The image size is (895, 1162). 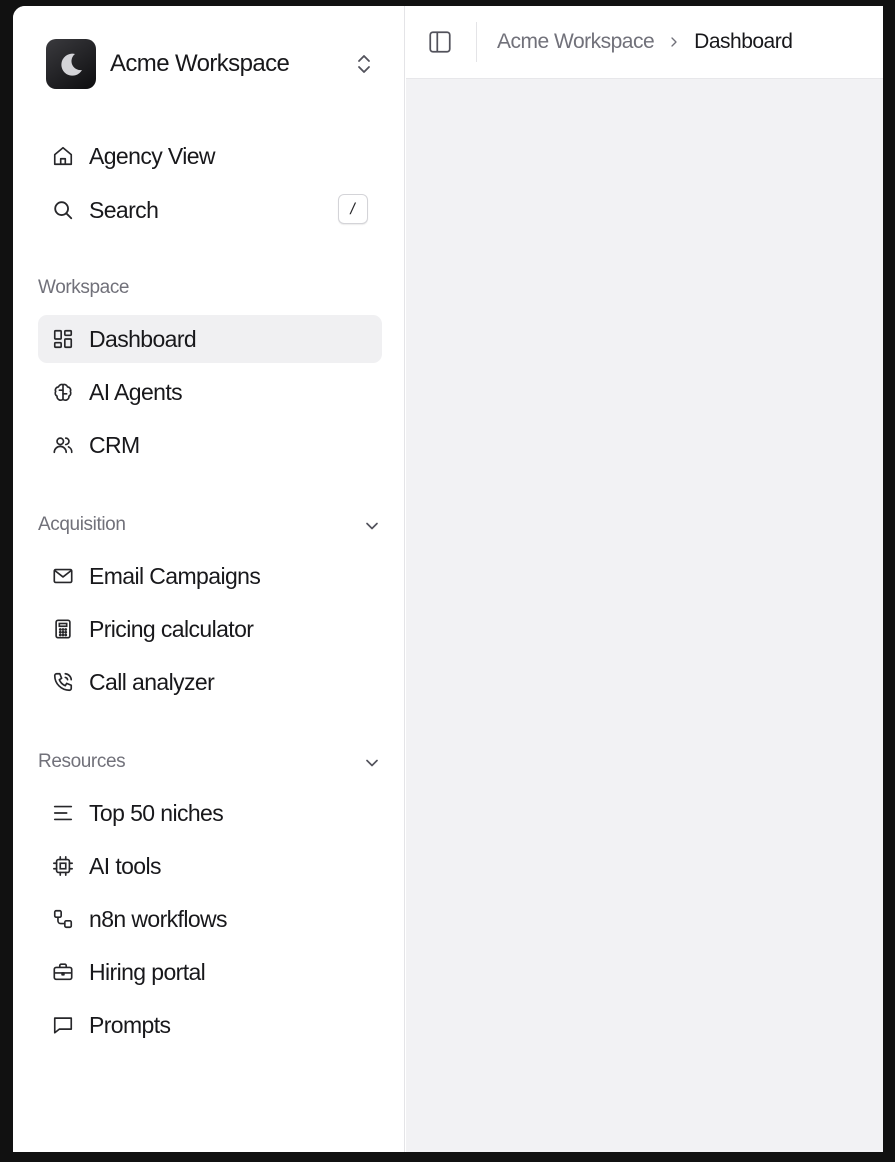 I want to click on breadcrumb: Acme Workspace Dashboard, so click(x=645, y=42).